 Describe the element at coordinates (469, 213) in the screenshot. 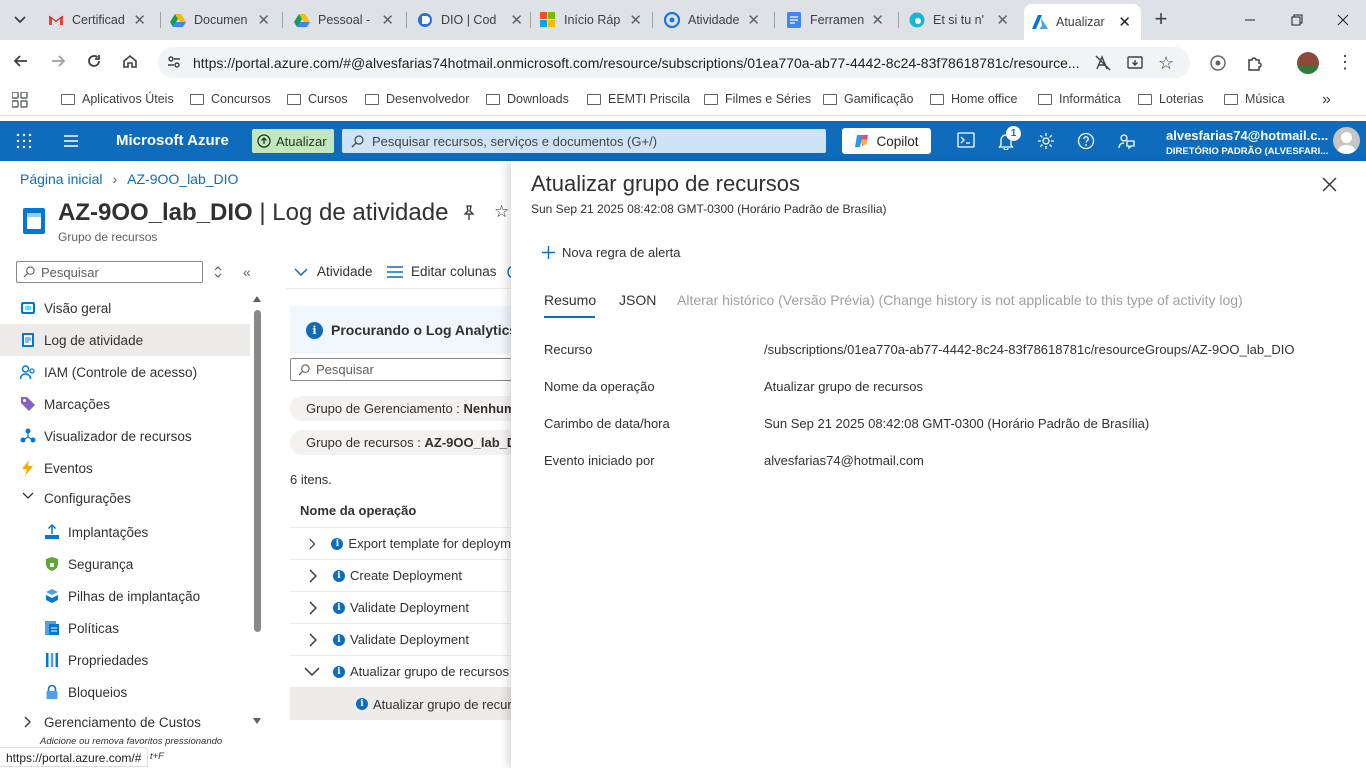

I see `pin-icon` at that location.